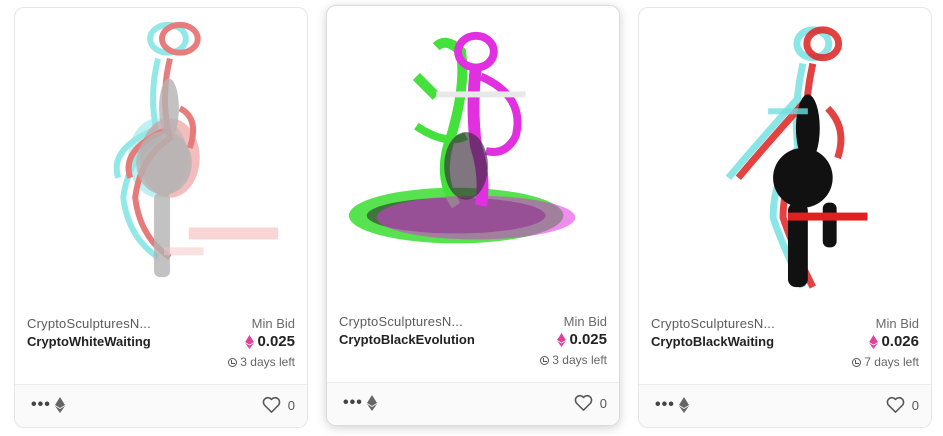  I want to click on price: 0.026, so click(894, 341).